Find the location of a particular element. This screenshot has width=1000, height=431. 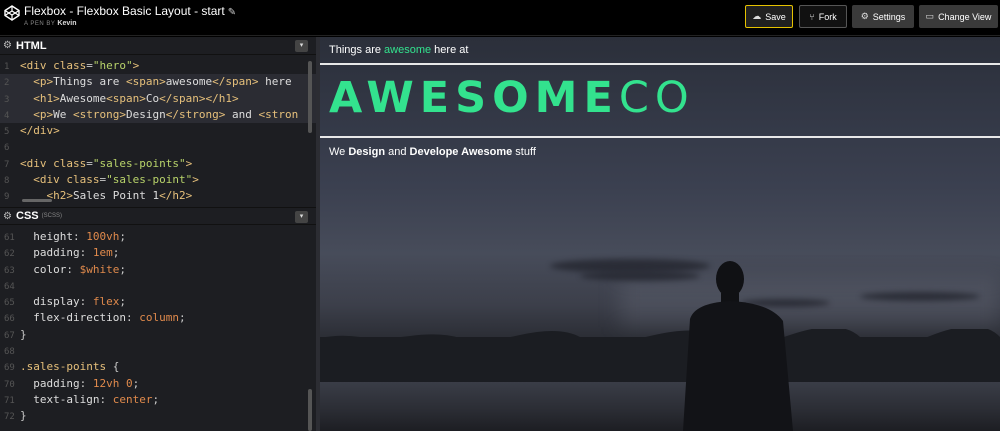

desc-part: and is located at coordinates (397, 152).